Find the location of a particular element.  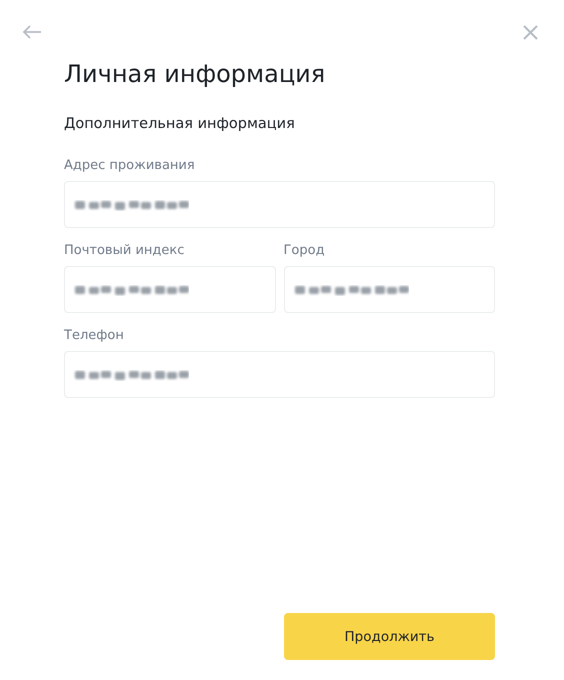

back-button is located at coordinates (32, 32).